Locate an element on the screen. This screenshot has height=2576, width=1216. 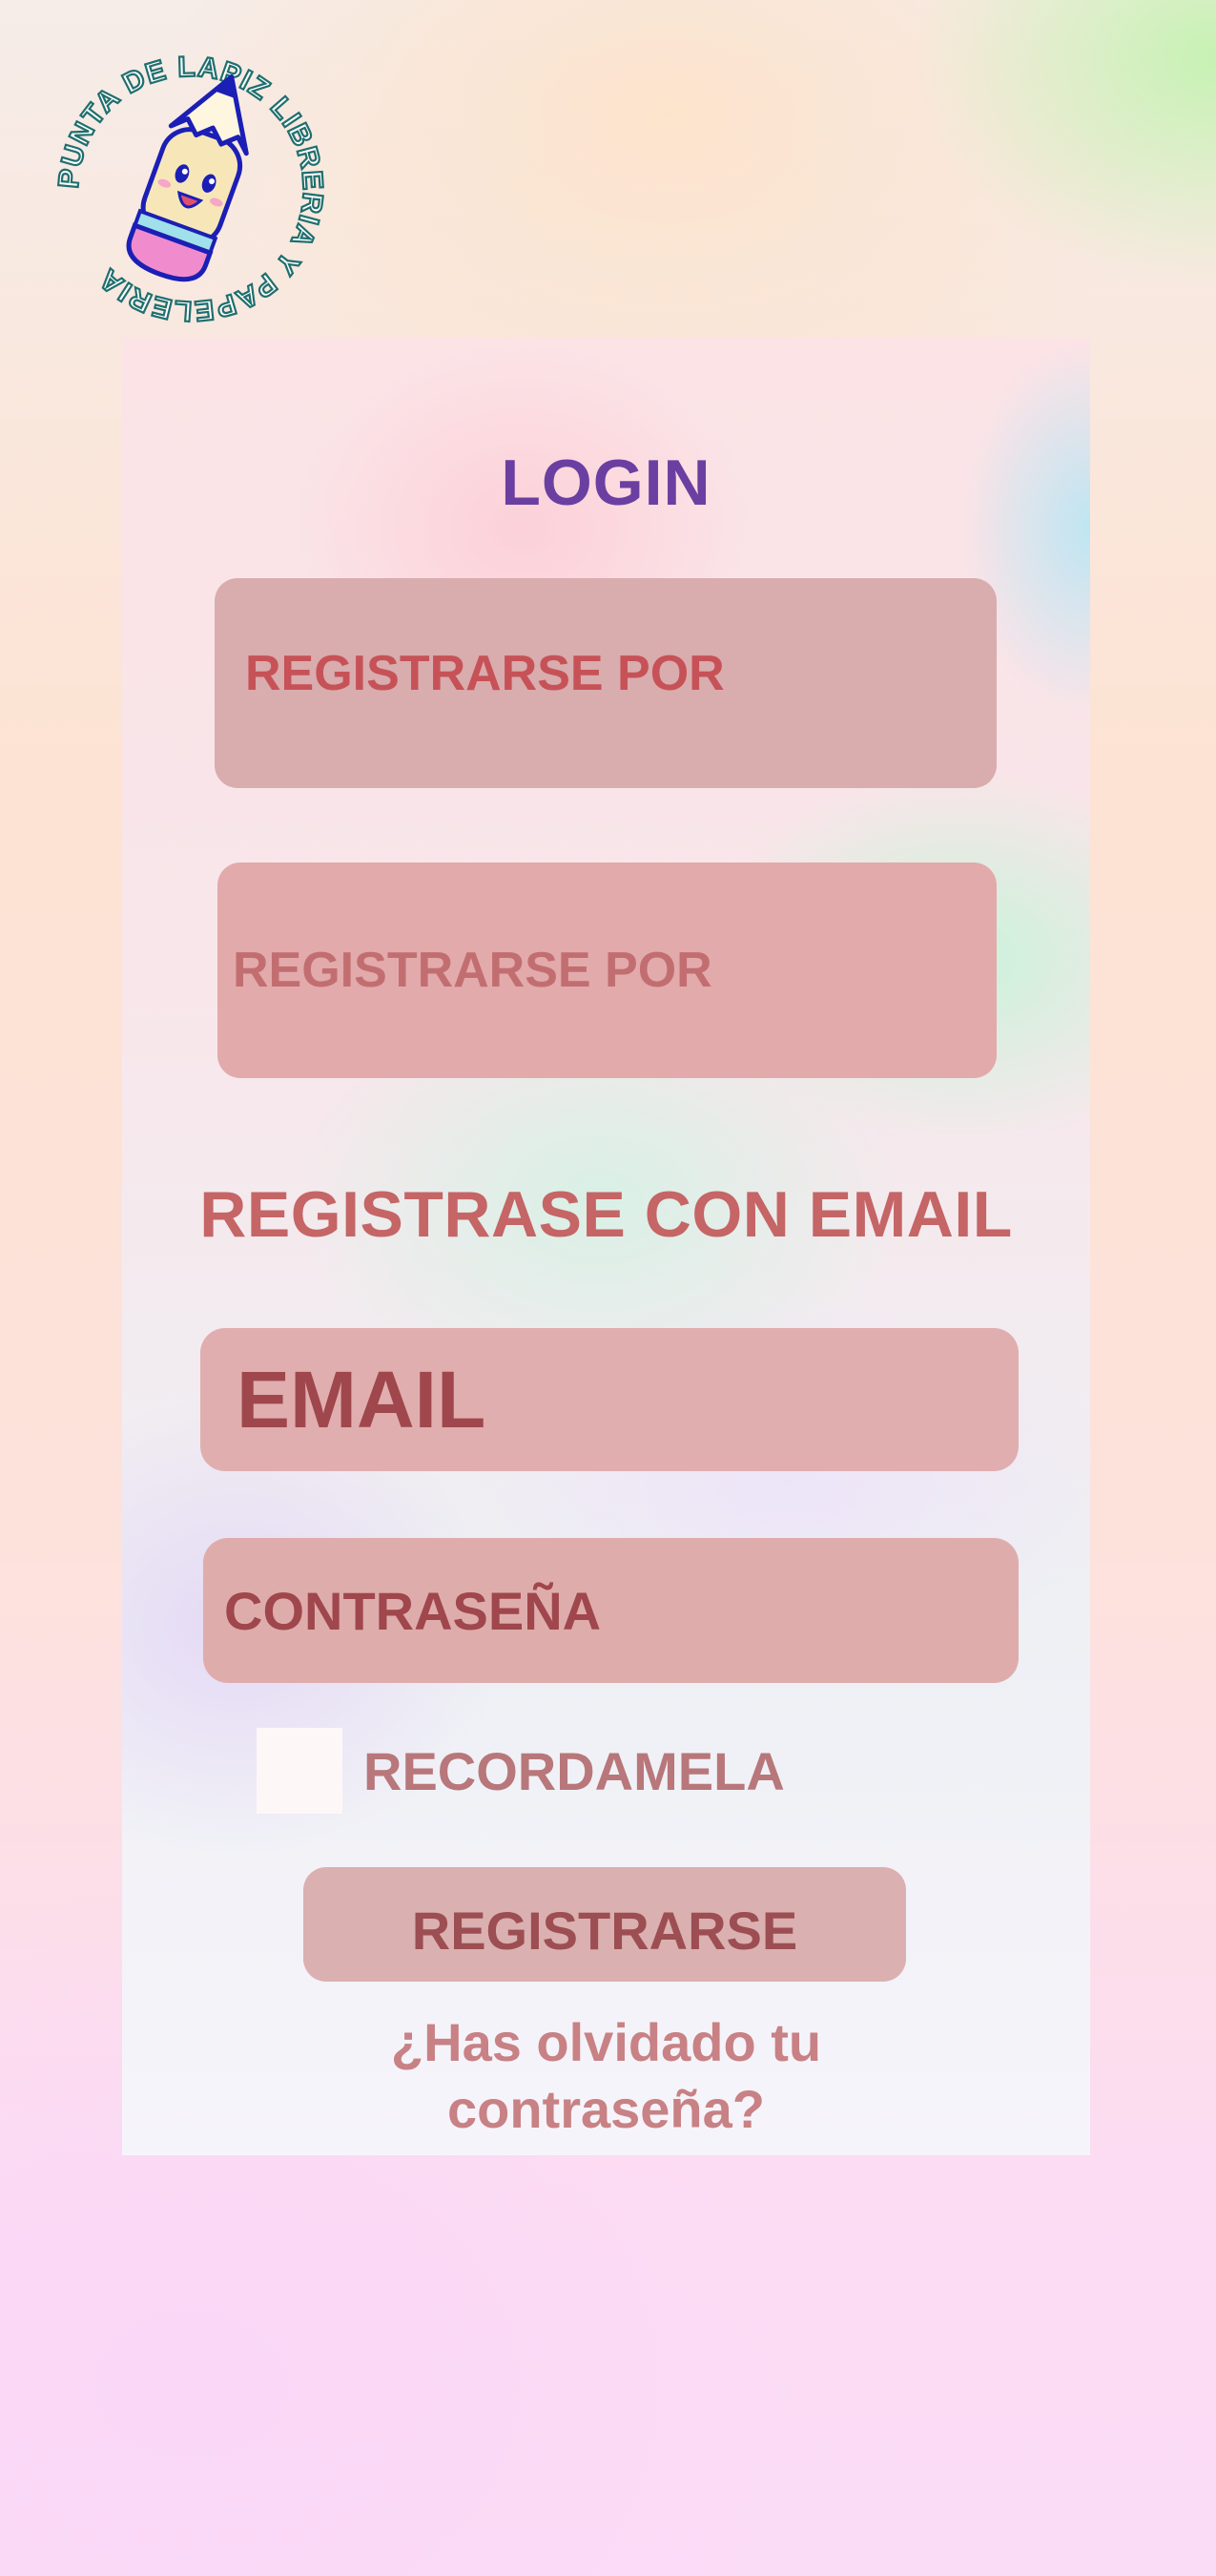
brand-logo: PUNTA DE LAPIZ LIBRERIA Y PAPELERIA is located at coordinates (191, 189).